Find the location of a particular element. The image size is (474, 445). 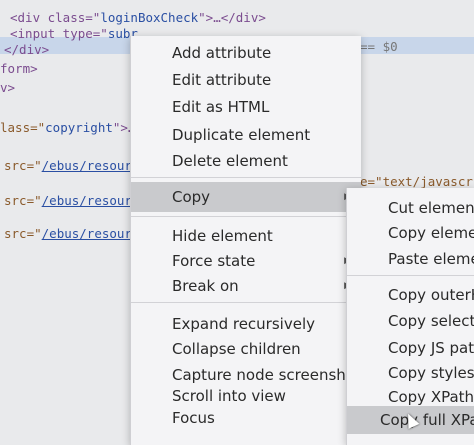

submenu-item-cut-element: Cut element is located at coordinates (410, 208).